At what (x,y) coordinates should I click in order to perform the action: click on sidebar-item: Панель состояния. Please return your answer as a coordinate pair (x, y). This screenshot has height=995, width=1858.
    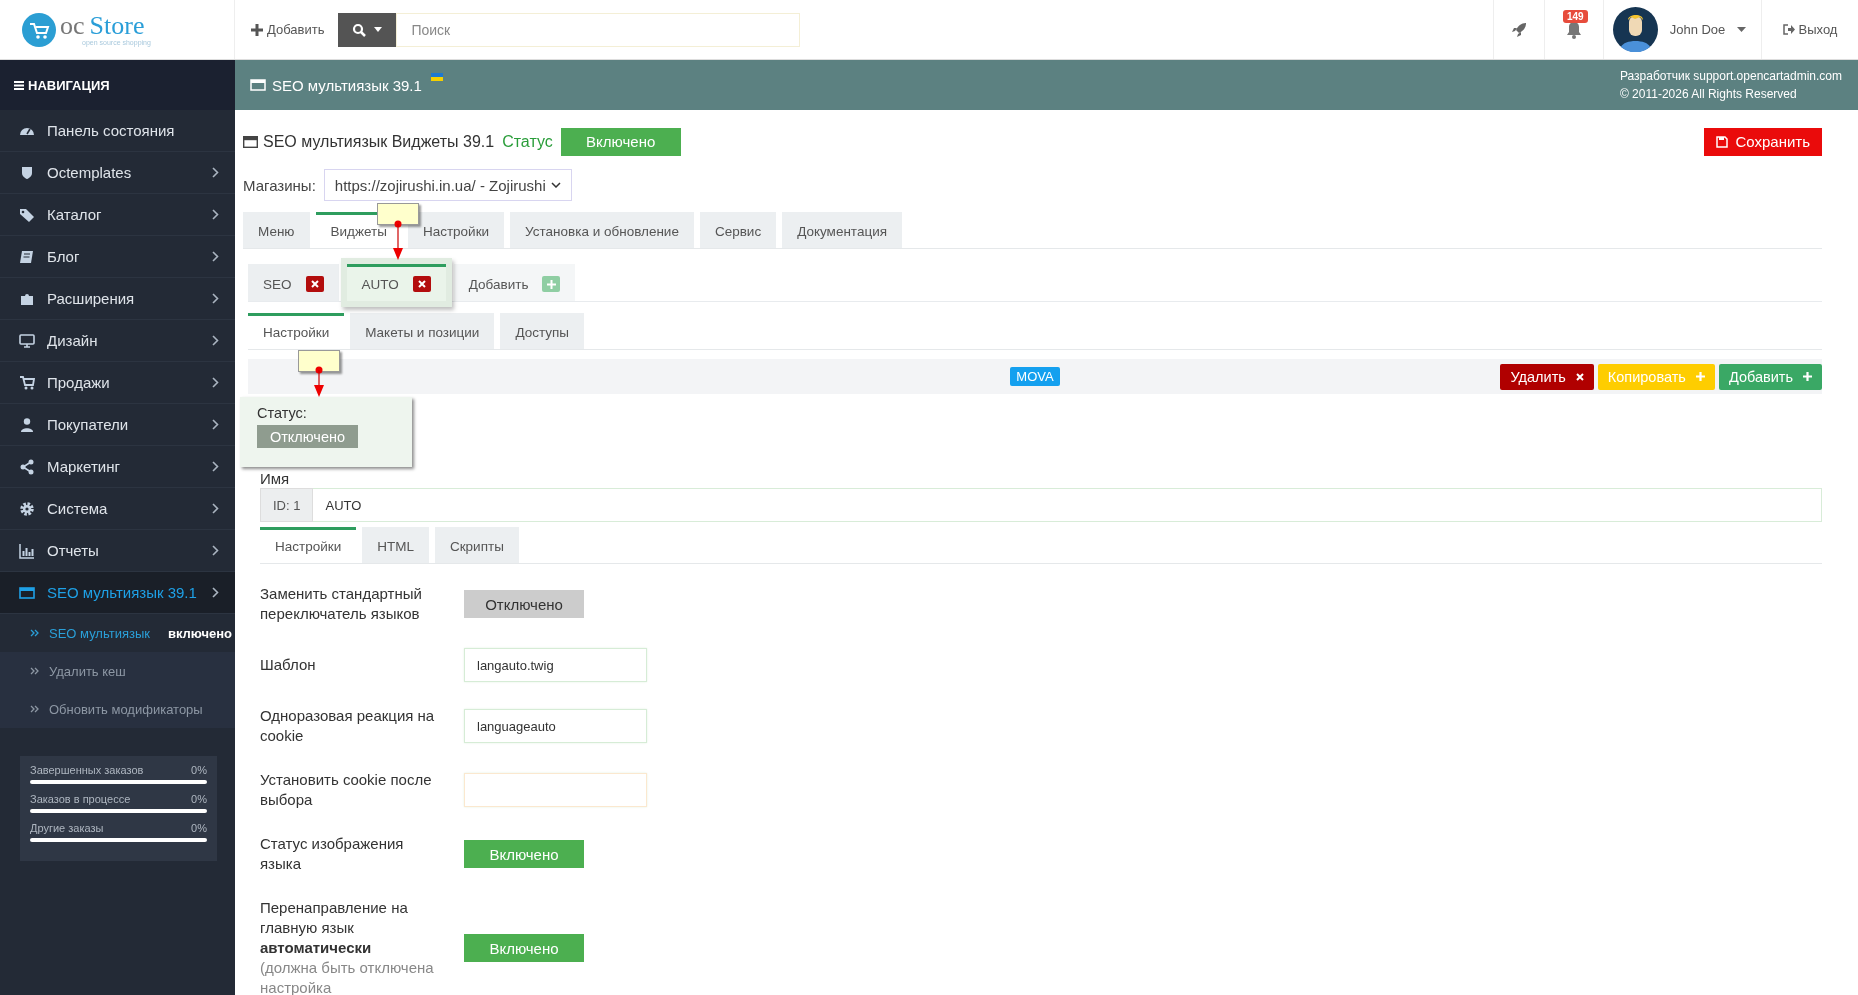
    Looking at the image, I should click on (117, 131).